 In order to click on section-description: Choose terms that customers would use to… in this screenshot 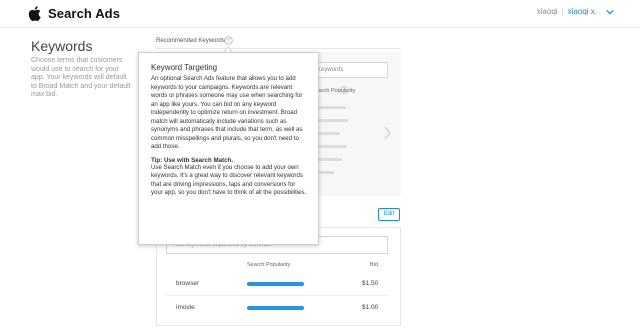, I will do `click(81, 78)`.